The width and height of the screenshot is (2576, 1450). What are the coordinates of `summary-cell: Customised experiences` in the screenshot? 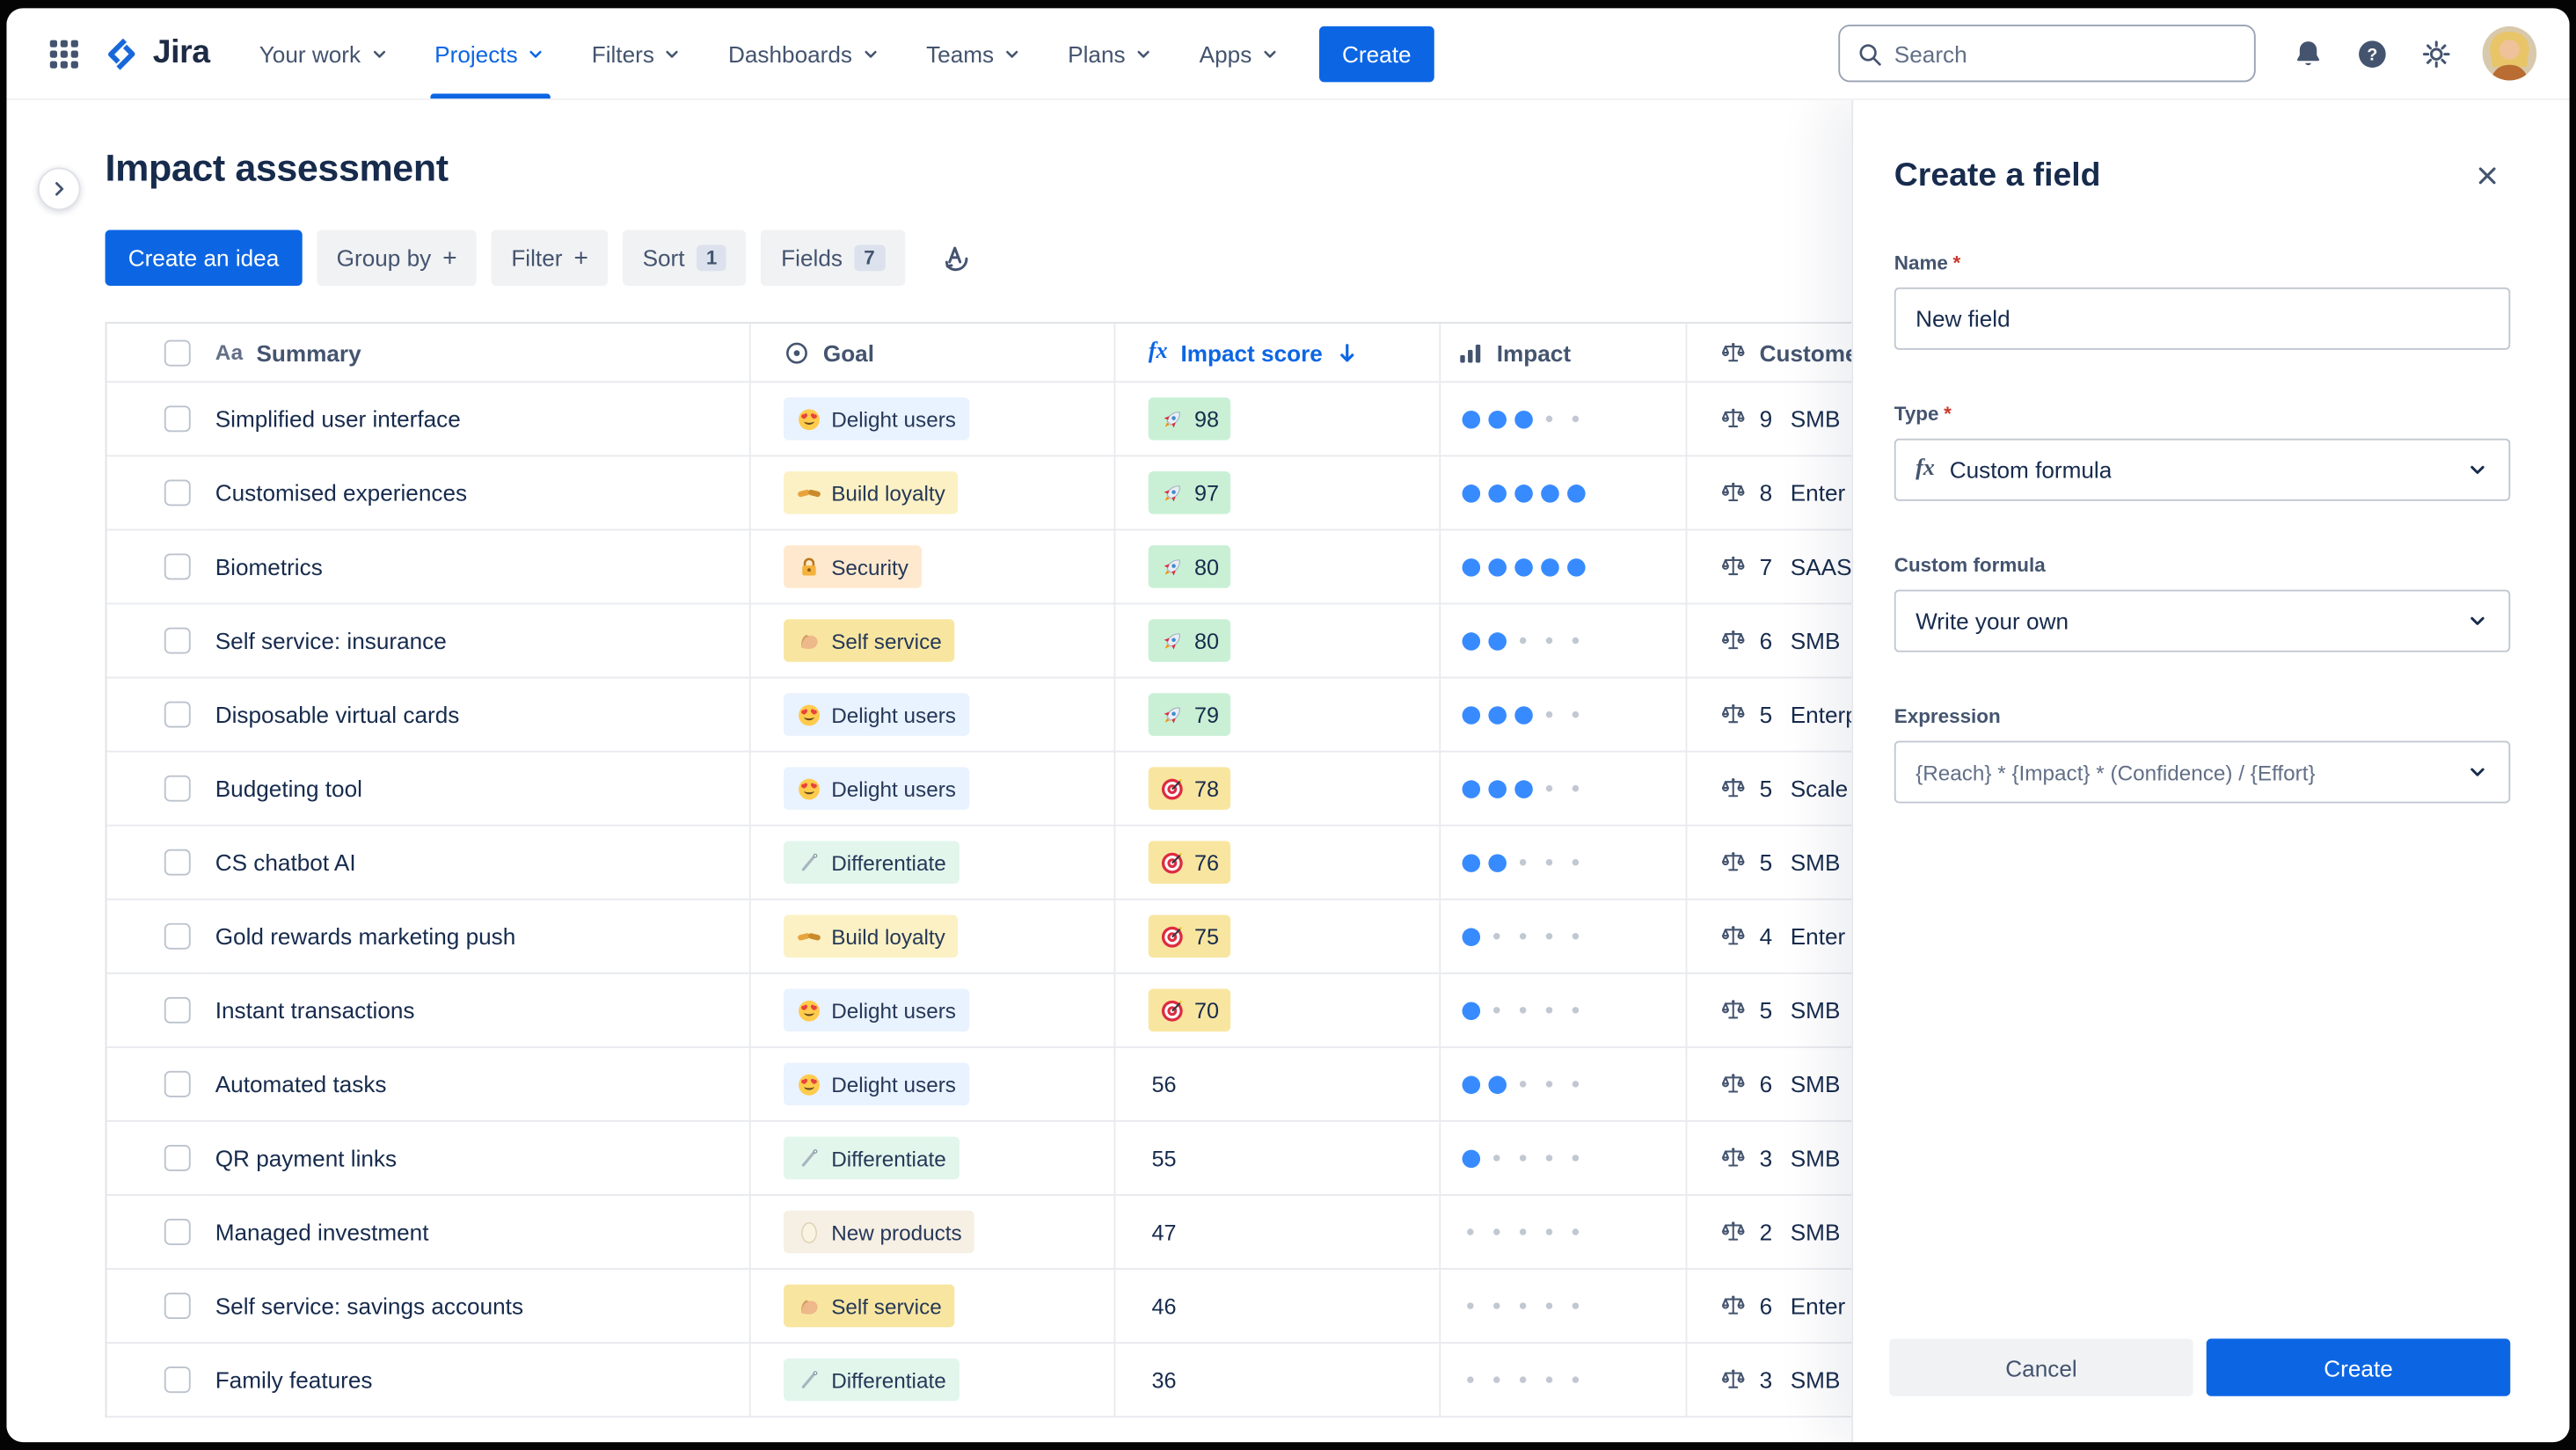 It's located at (478, 493).